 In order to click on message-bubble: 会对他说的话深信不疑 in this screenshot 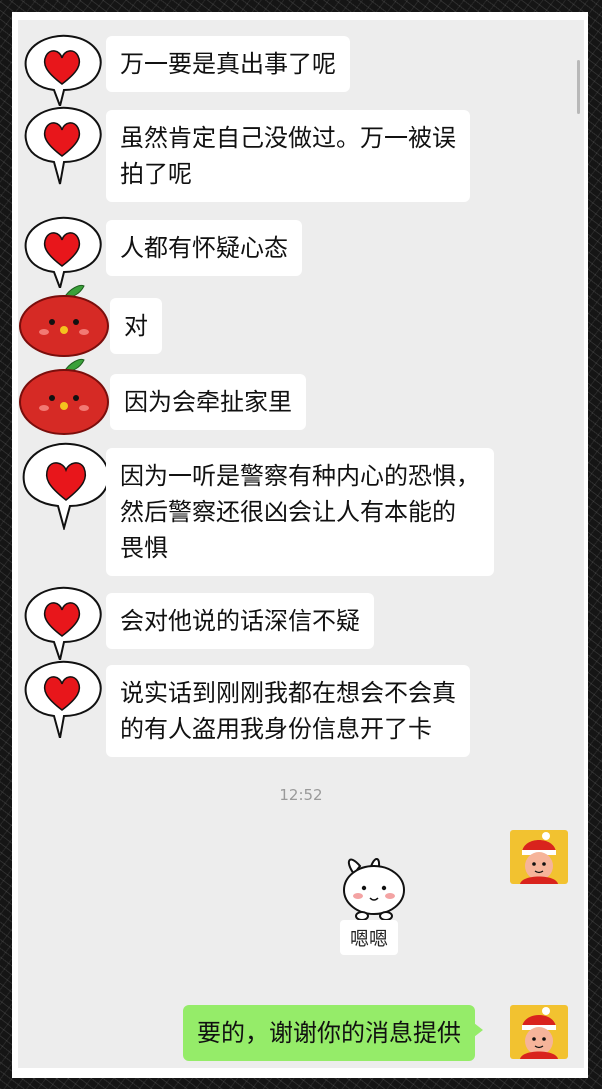, I will do `click(240, 621)`.